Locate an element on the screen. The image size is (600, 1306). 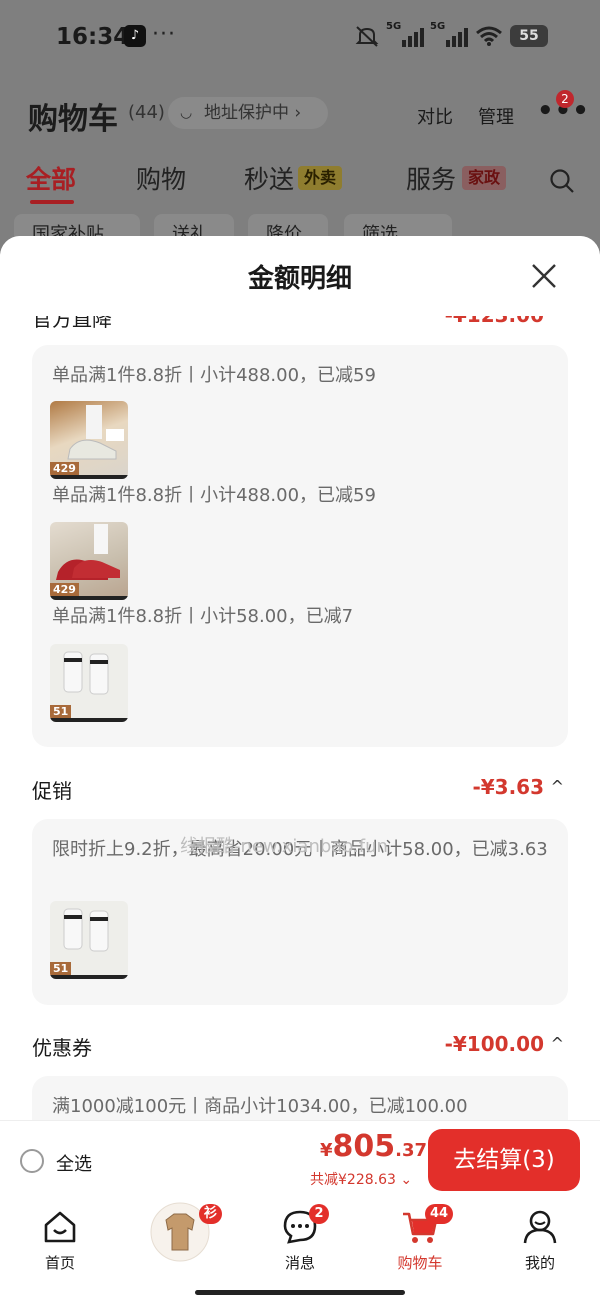
product-thumb-shoes: 429 is located at coordinates (89, 440).